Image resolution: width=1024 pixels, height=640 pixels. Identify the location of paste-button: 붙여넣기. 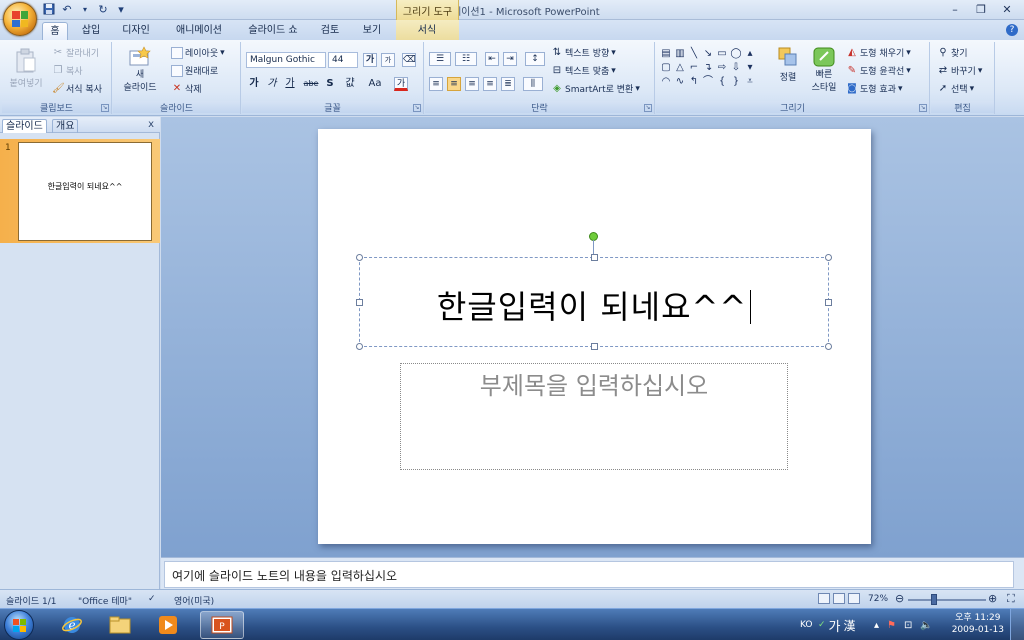
(26, 68).